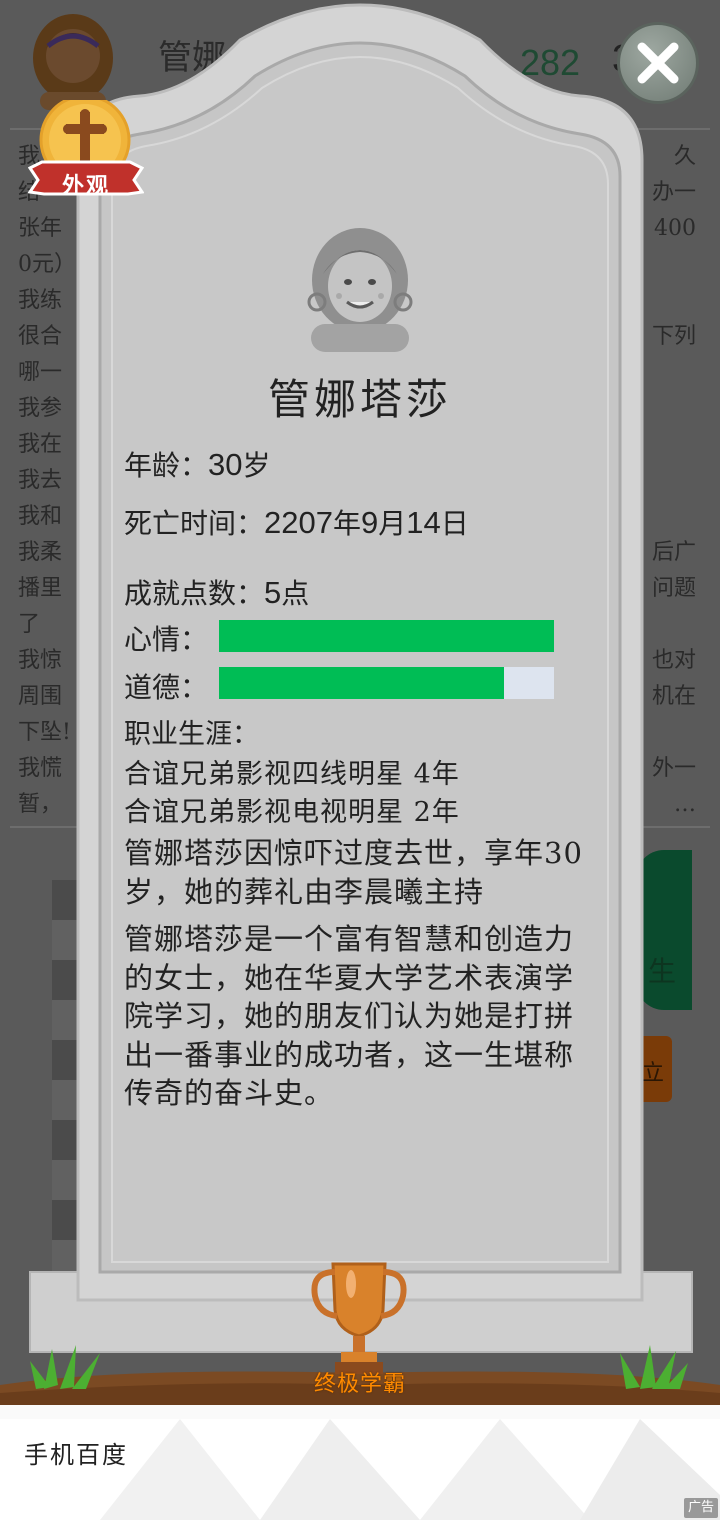 The height and width of the screenshot is (1520, 720). Describe the element at coordinates (353, 872) in the screenshot. I see `death-description: 管娜塔莎因惊吓过度去世，享年30岁，她的葬礼由李晨曦主持` at that location.